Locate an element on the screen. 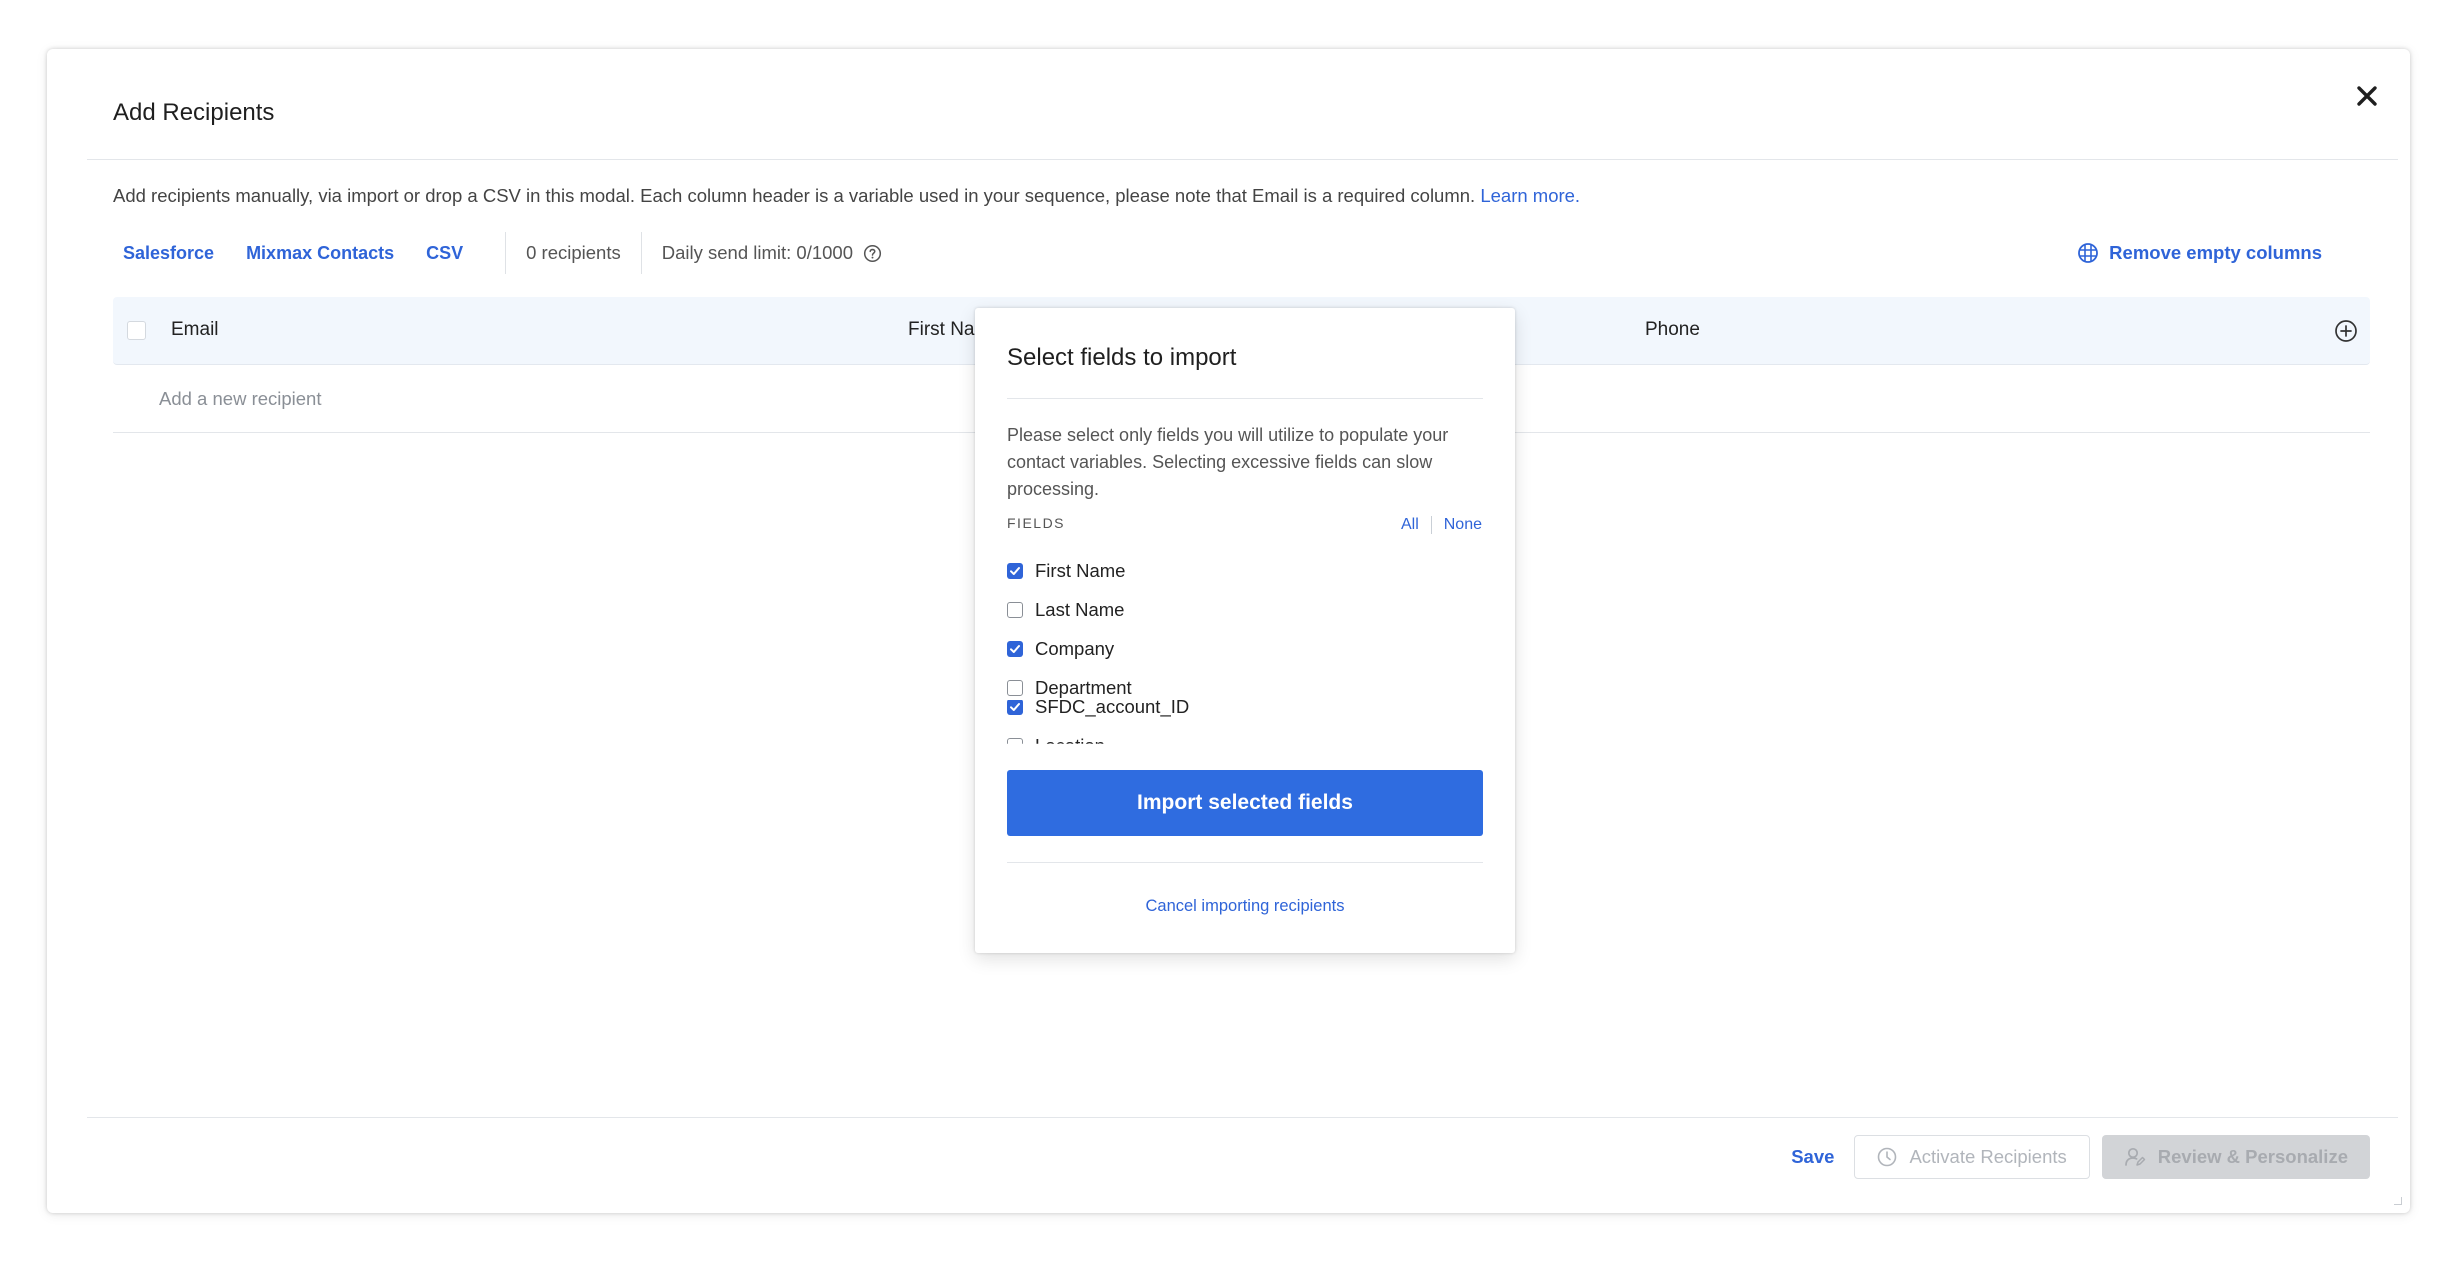 Image resolution: width=2462 pixels, height=1284 pixels. field-label: Company is located at coordinates (1075, 648).